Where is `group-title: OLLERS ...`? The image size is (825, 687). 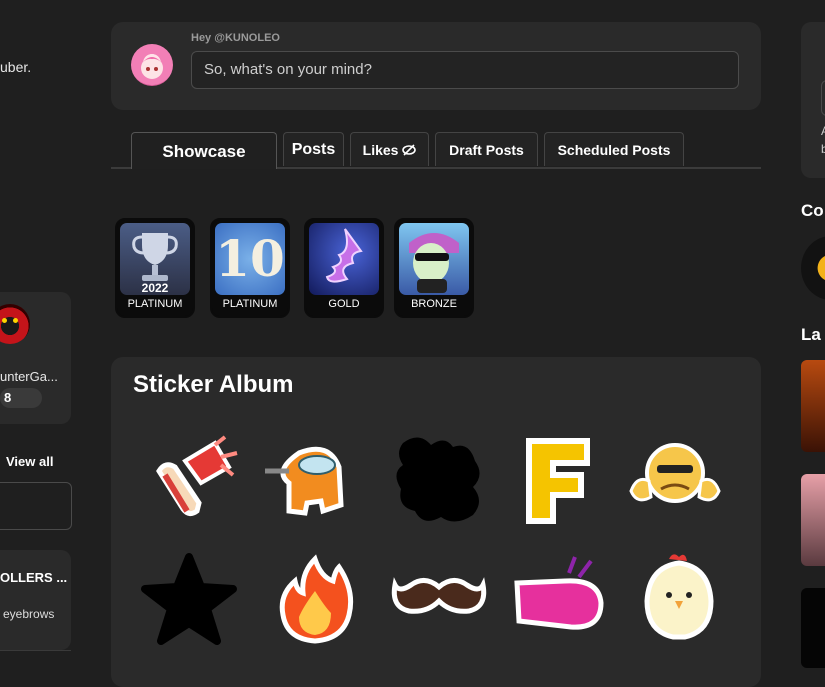
group-title: OLLERS ... is located at coordinates (33, 577).